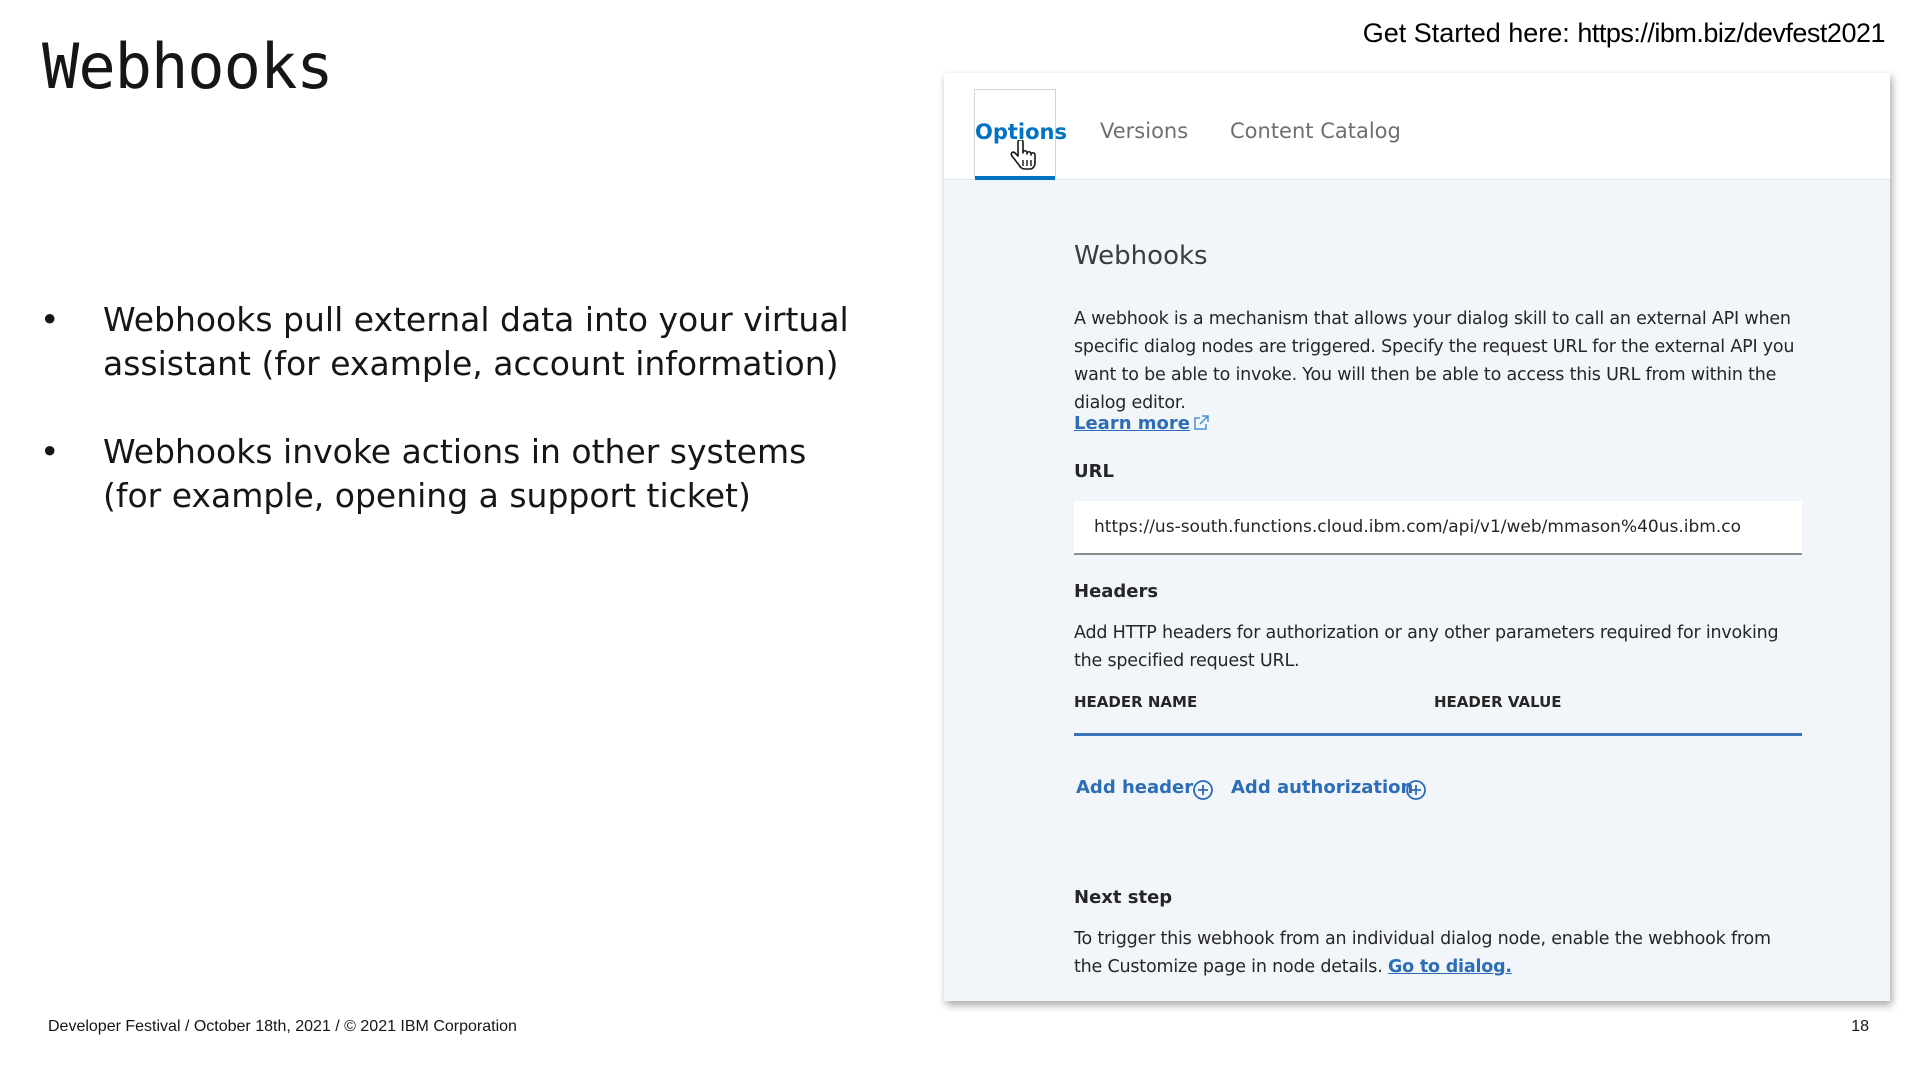  Describe the element at coordinates (1141, 256) in the screenshot. I see `section-title: Webhooks` at that location.